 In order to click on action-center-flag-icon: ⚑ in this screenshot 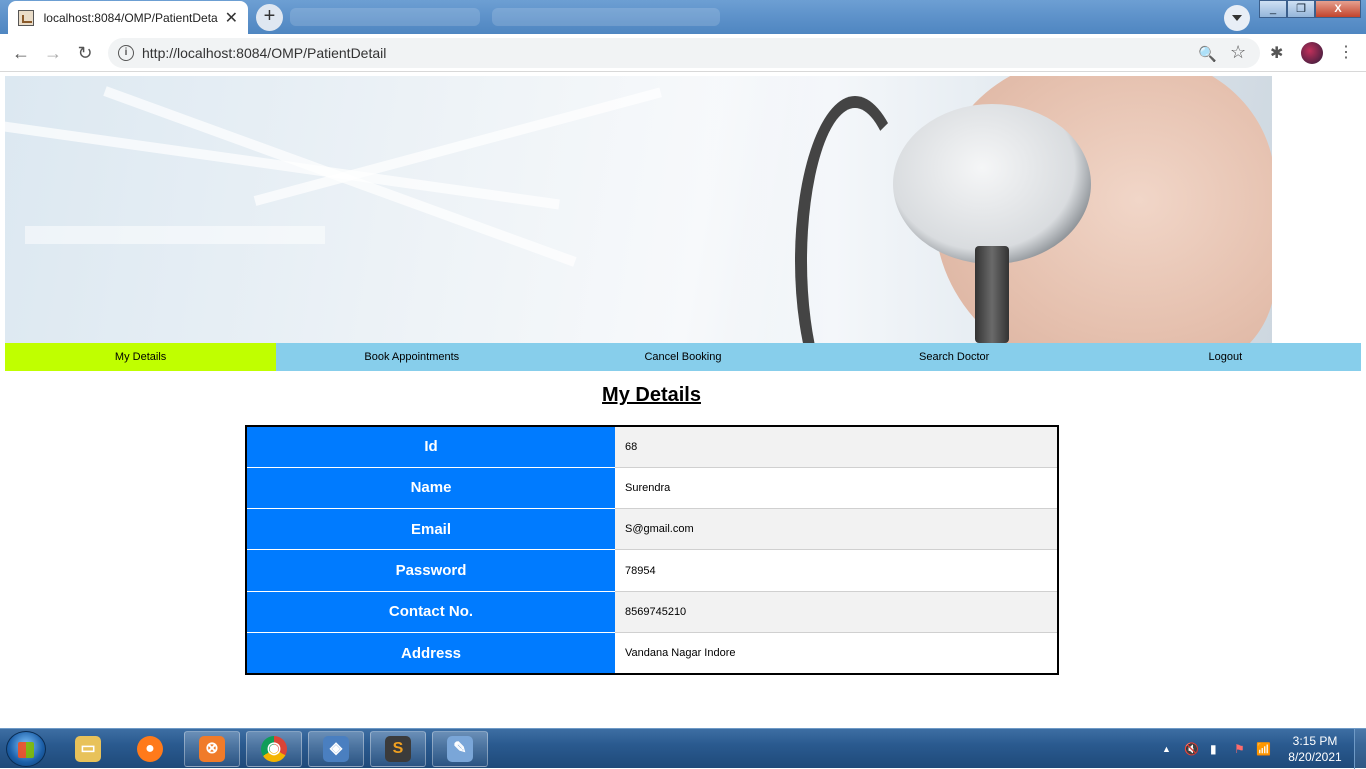, I will do `click(1239, 749)`.